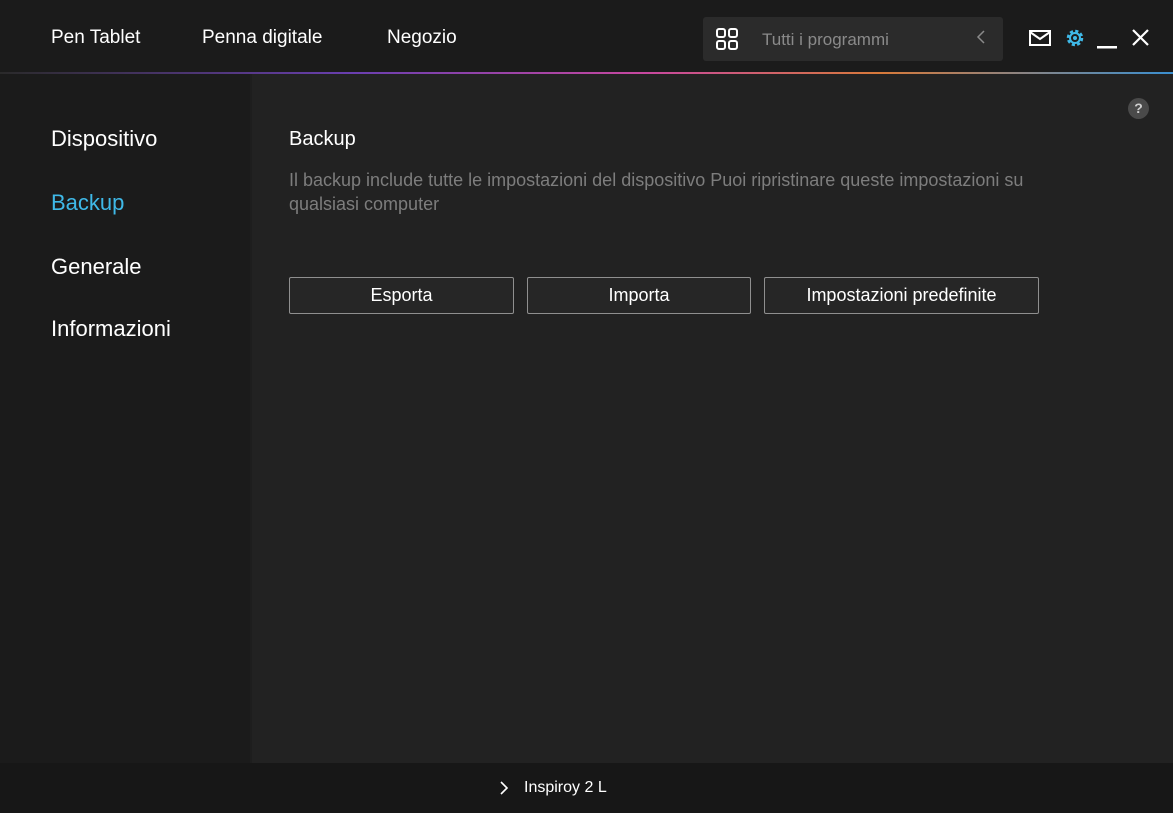 This screenshot has width=1173, height=813. I want to click on import-button: Importa, so click(639, 295).